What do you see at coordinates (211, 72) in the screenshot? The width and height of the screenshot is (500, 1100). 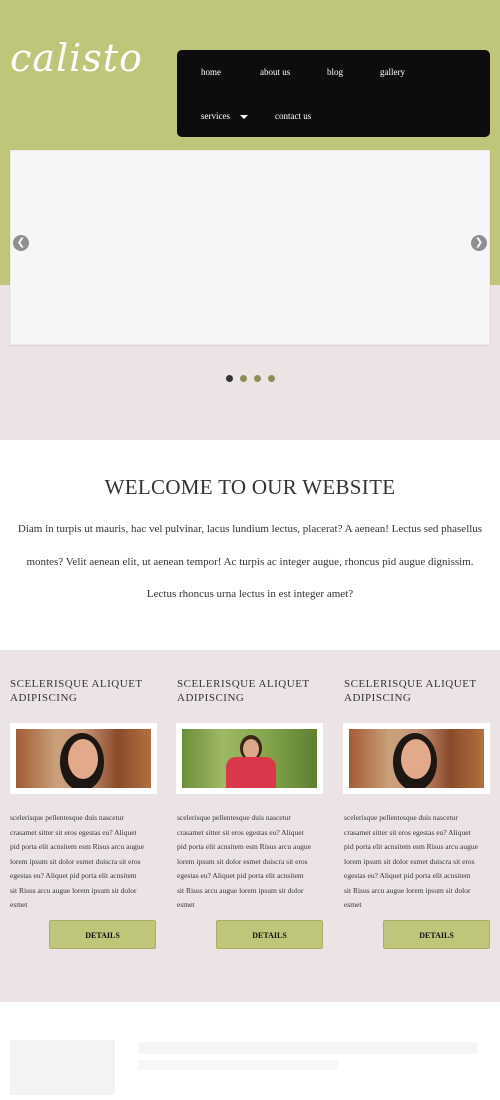 I see `nav-home: home` at bounding box center [211, 72].